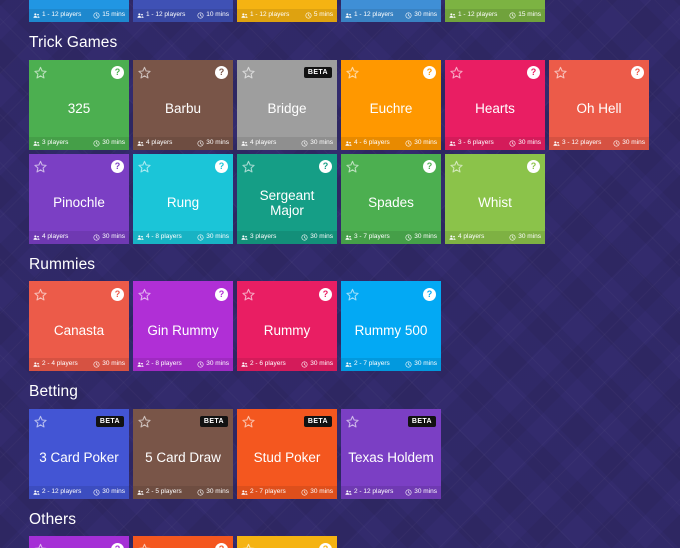 This screenshot has width=680, height=548. I want to click on game-card: ?1 - 12 players10 mins, so click(183, 11).